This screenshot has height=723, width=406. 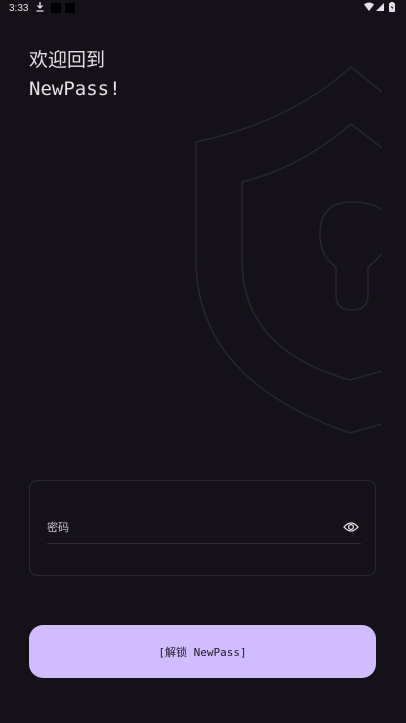 What do you see at coordinates (75, 89) in the screenshot?
I see `welcome-line-2: NewPass!` at bounding box center [75, 89].